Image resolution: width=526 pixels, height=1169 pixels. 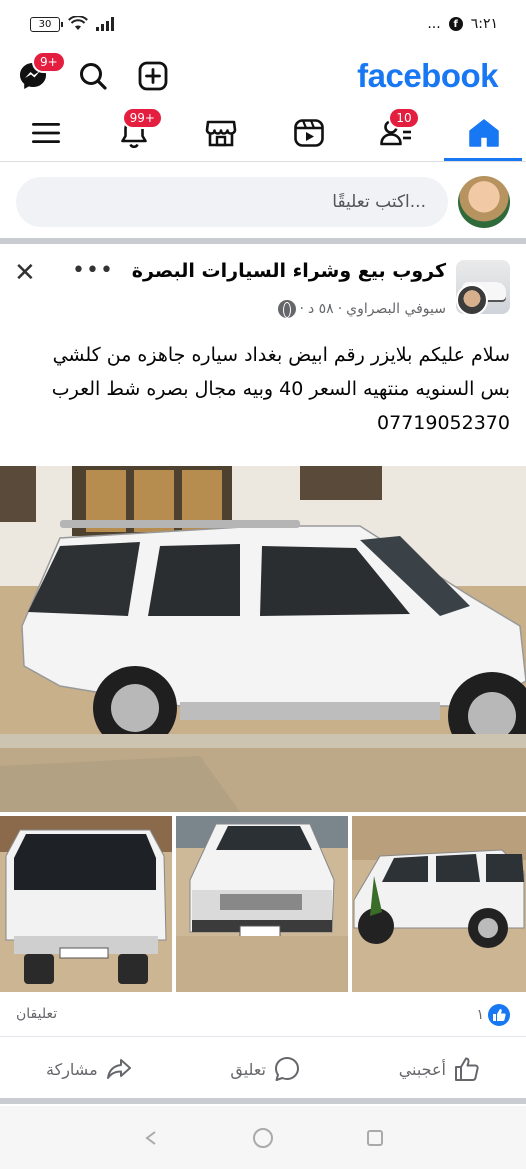 I want to click on search-icon, so click(x=93, y=76).